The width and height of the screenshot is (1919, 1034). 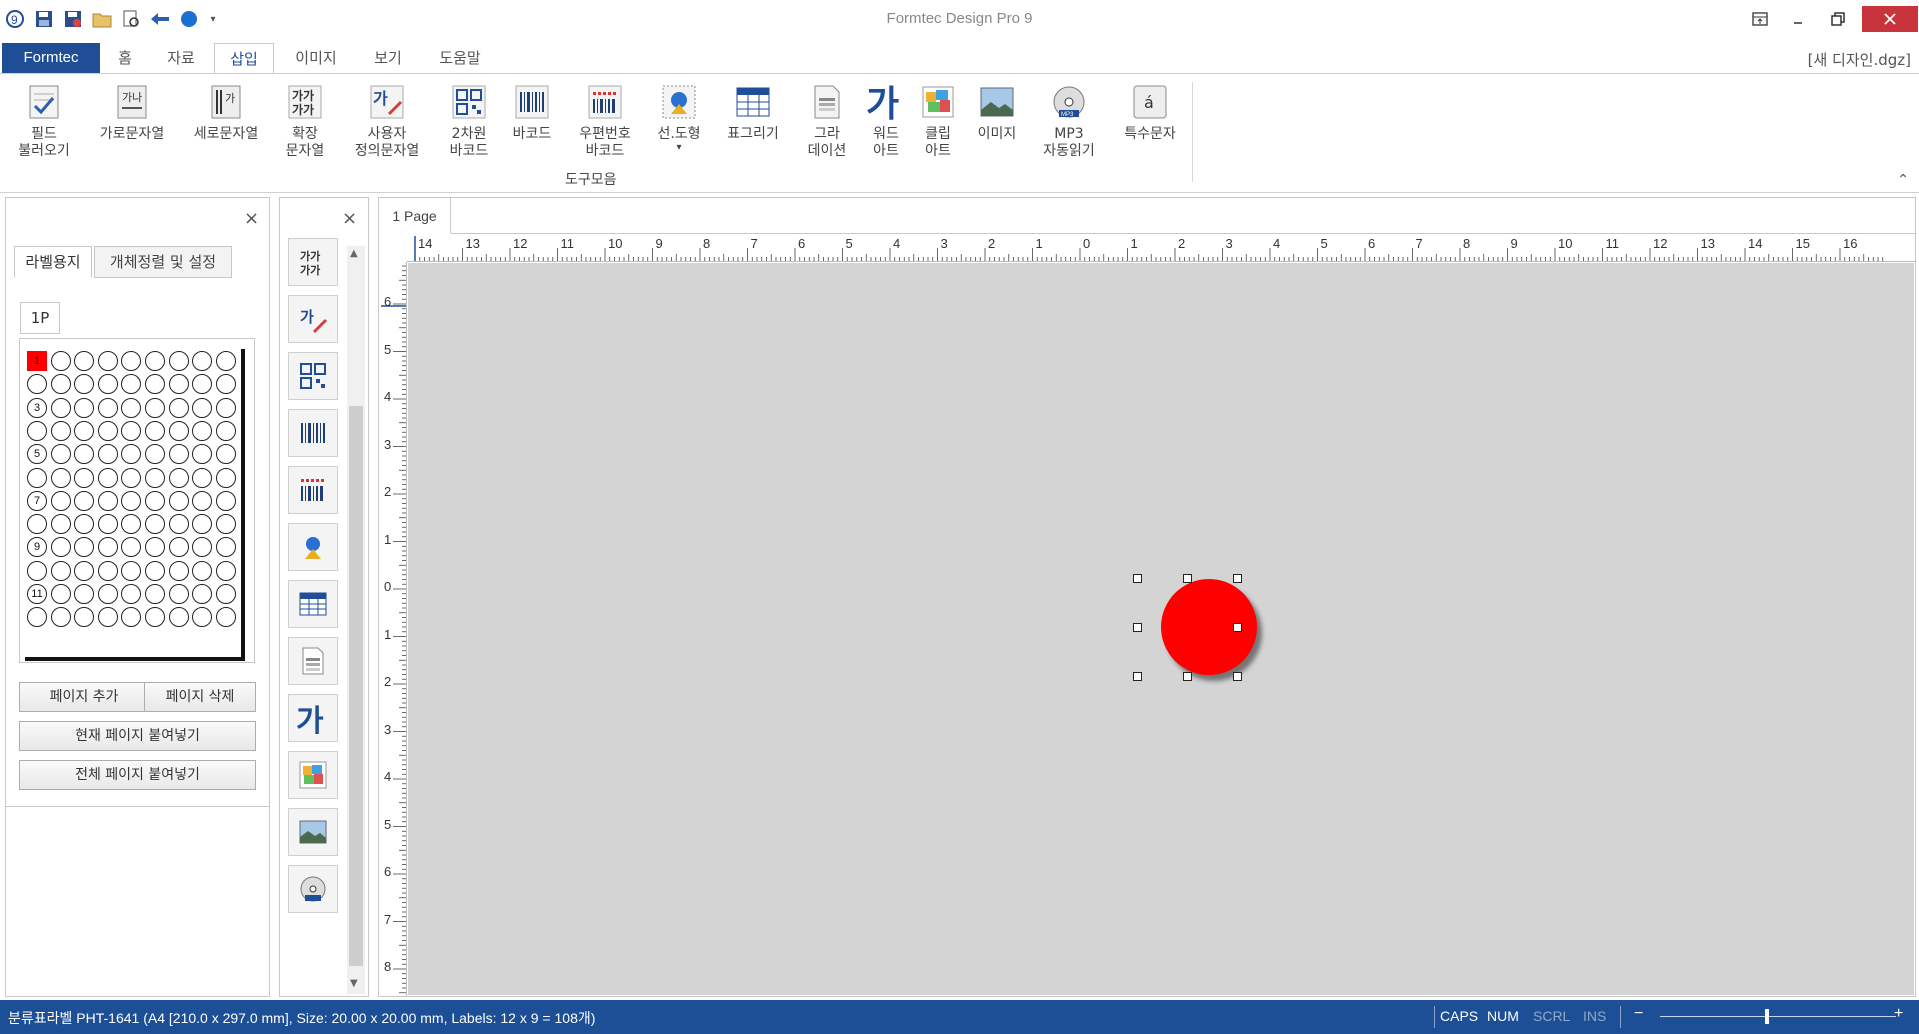 I want to click on maximize-button, so click(x=1838, y=19).